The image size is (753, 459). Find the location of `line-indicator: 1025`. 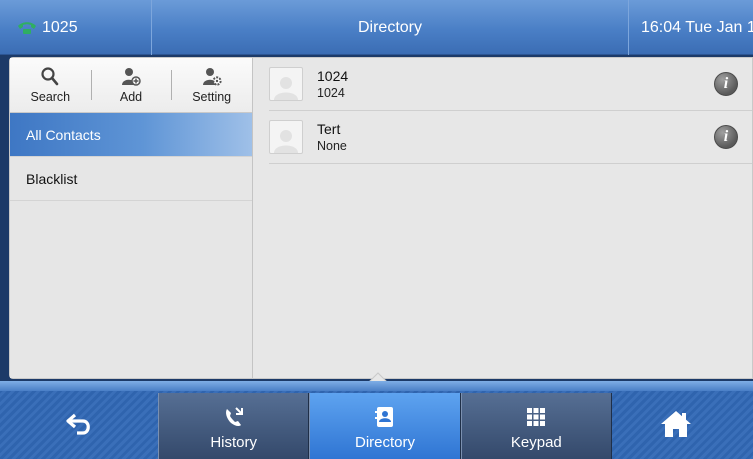

line-indicator: 1025 is located at coordinates (76, 27).